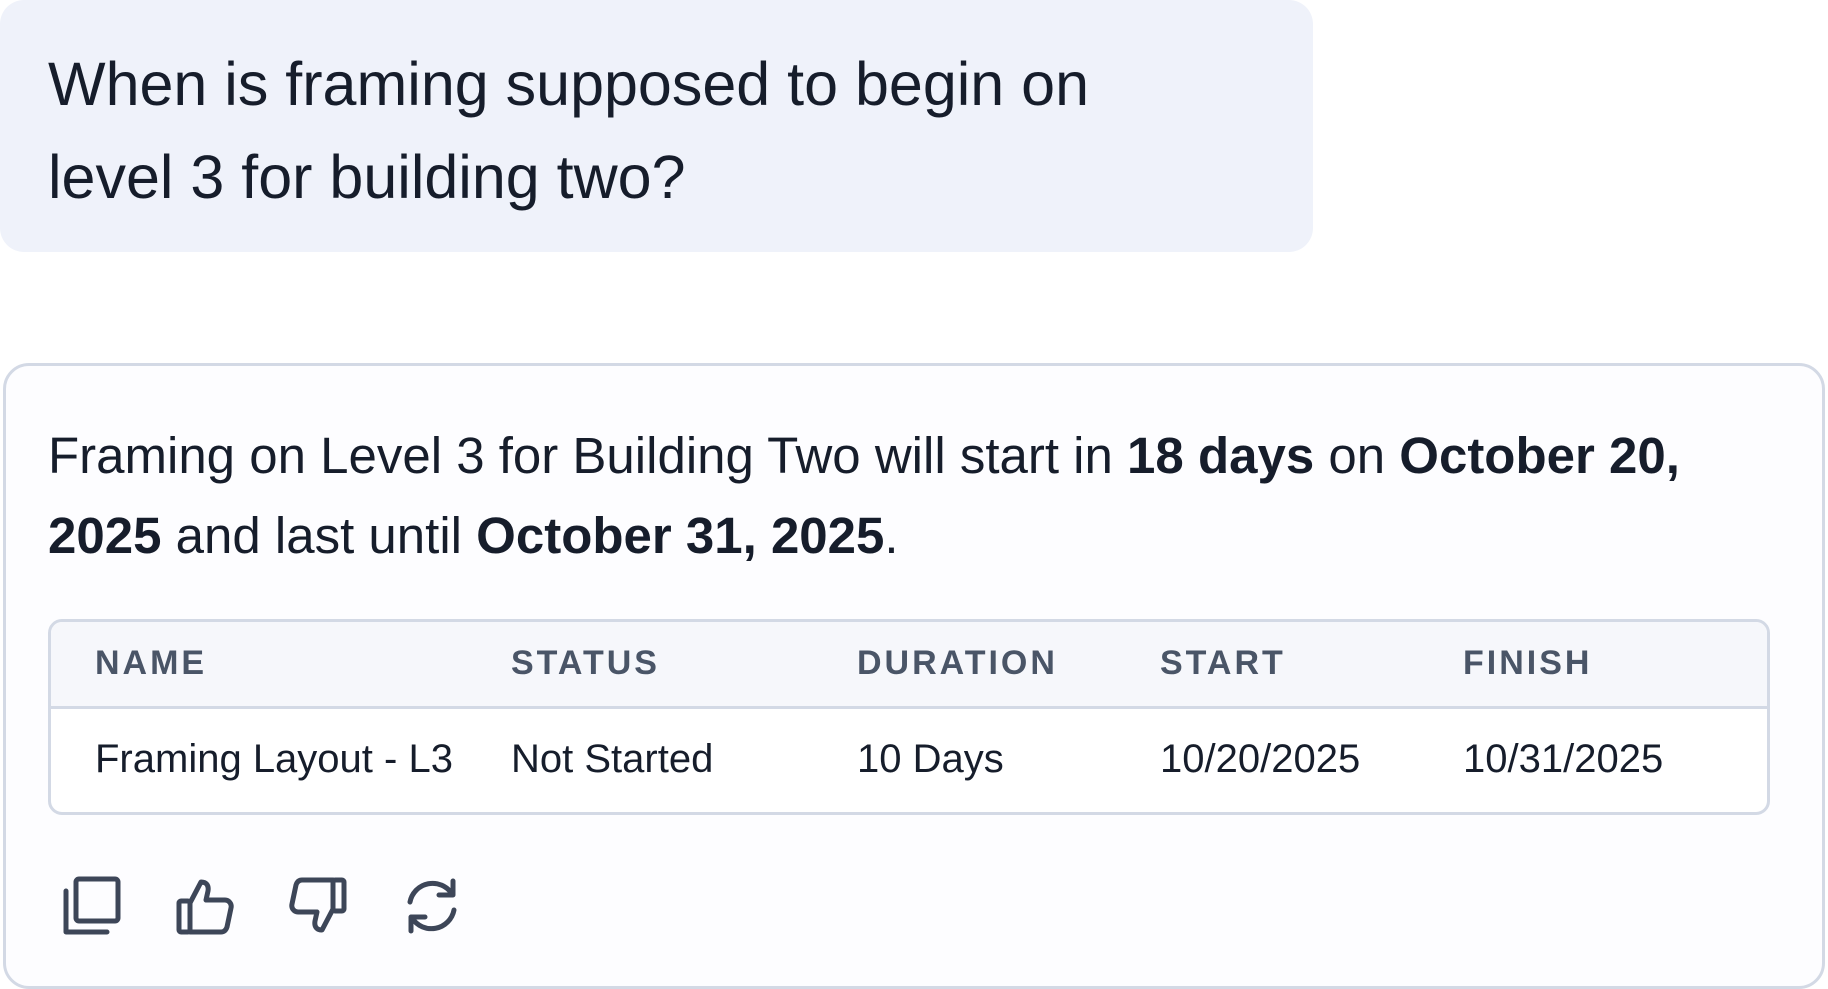  What do you see at coordinates (612, 759) in the screenshot?
I see `cell-status: Not Started` at bounding box center [612, 759].